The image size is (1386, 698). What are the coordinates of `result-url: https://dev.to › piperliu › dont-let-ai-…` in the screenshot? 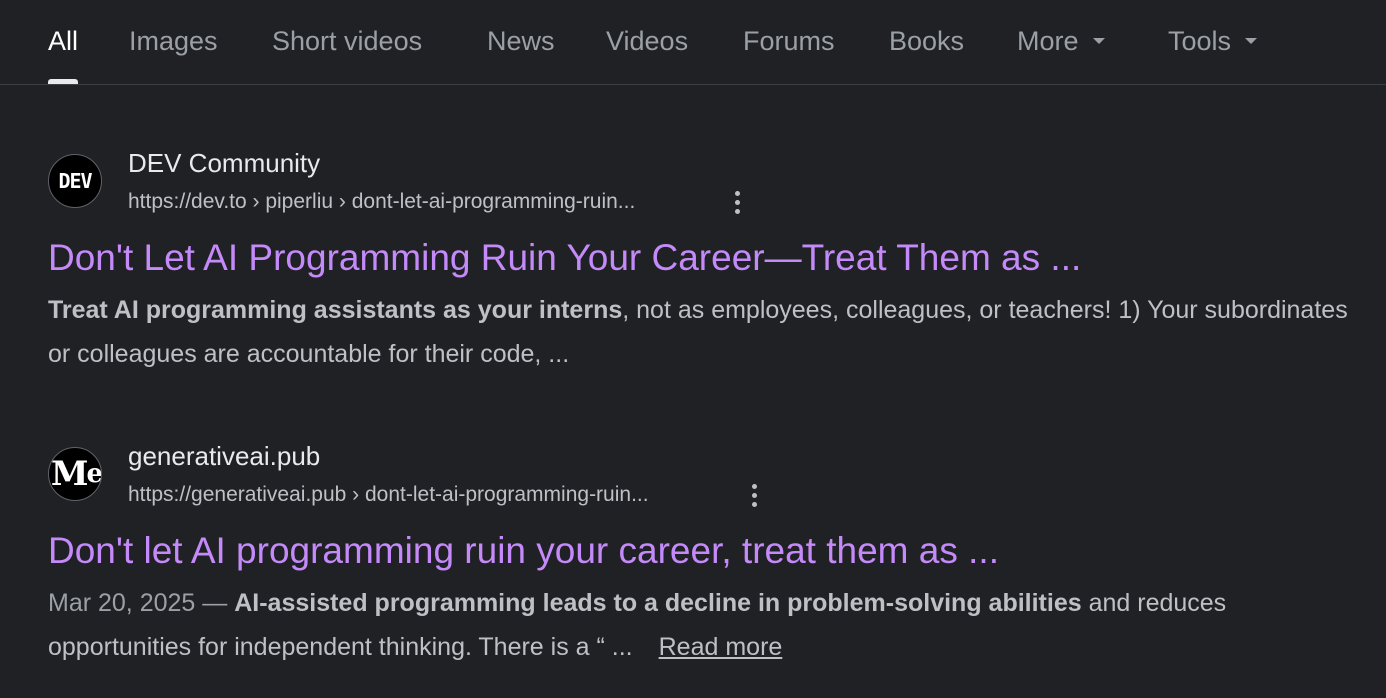 It's located at (381, 202).